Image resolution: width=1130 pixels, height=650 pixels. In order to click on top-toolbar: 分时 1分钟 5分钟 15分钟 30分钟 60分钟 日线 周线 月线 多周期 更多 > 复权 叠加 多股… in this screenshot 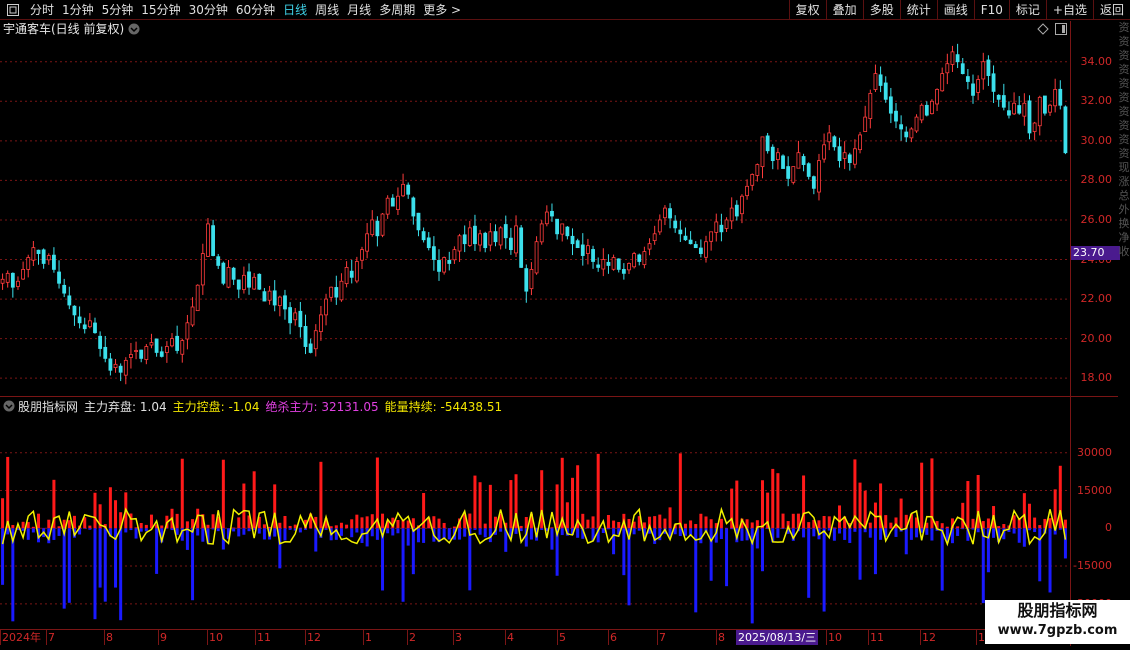, I will do `click(565, 10)`.